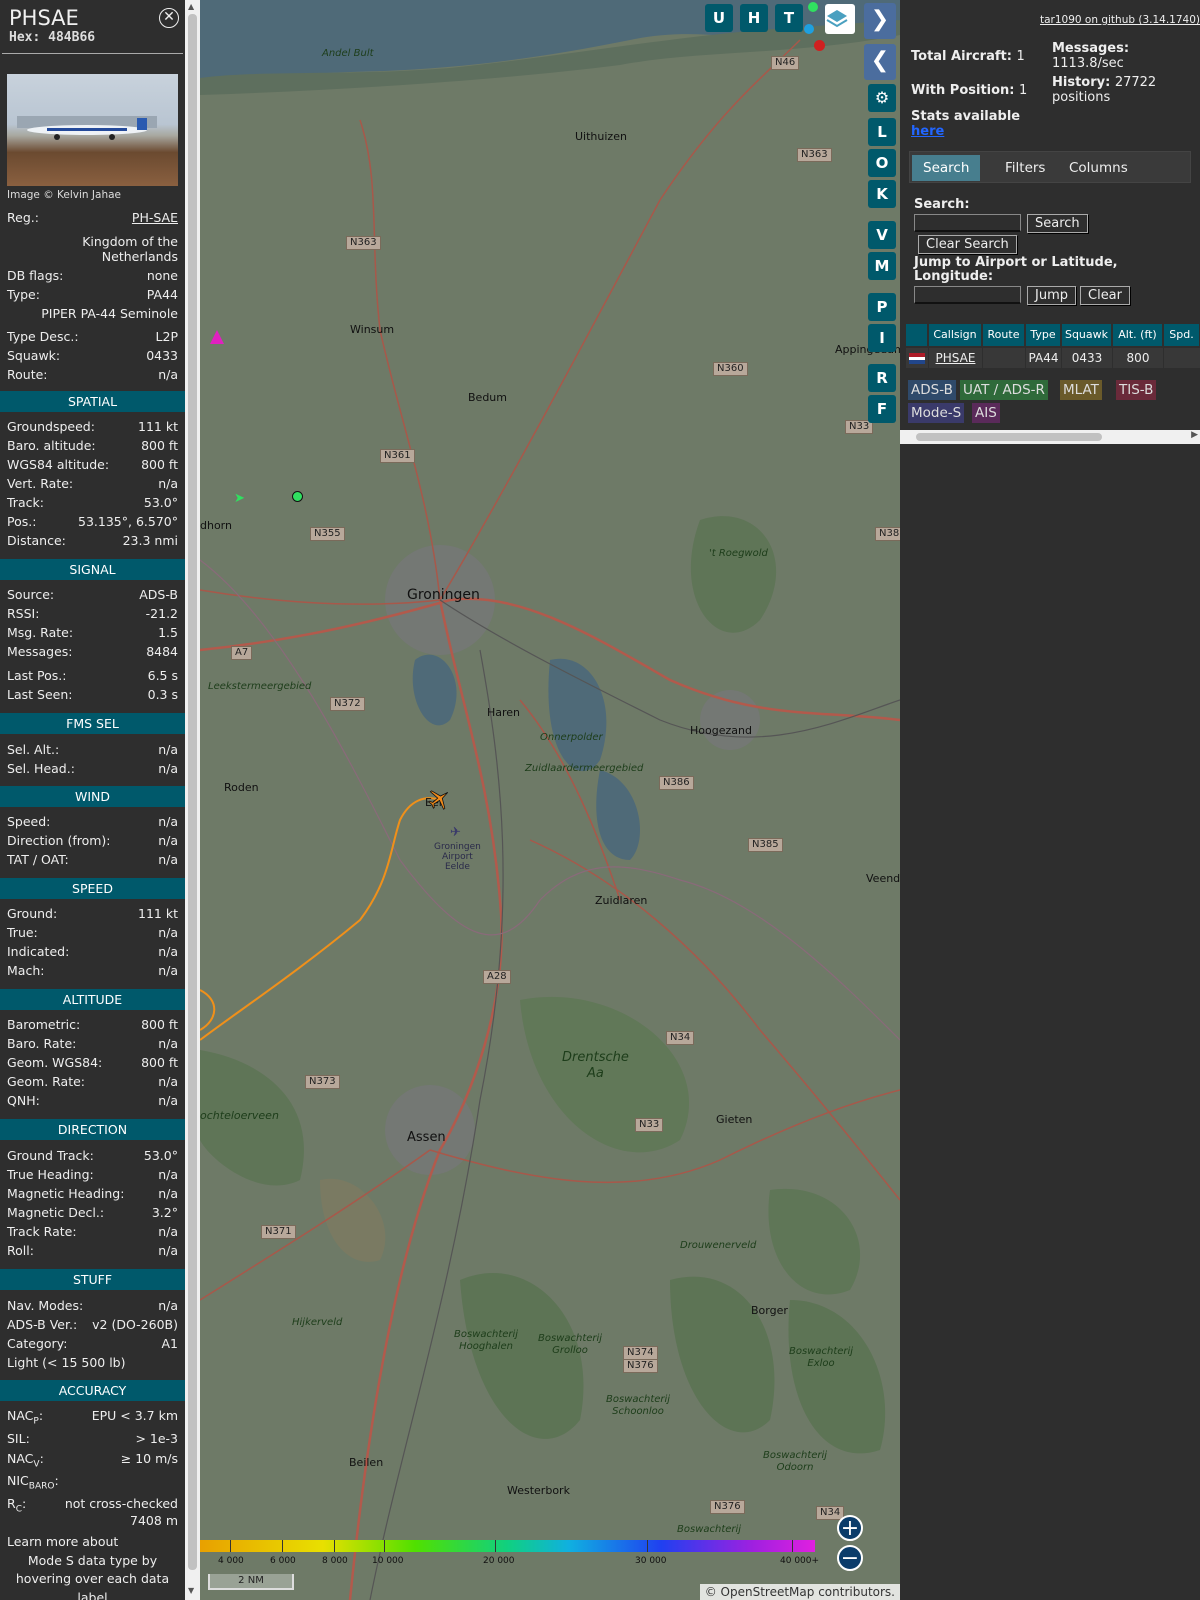  What do you see at coordinates (32, 913) in the screenshot?
I see `info-row-label: Ground:` at bounding box center [32, 913].